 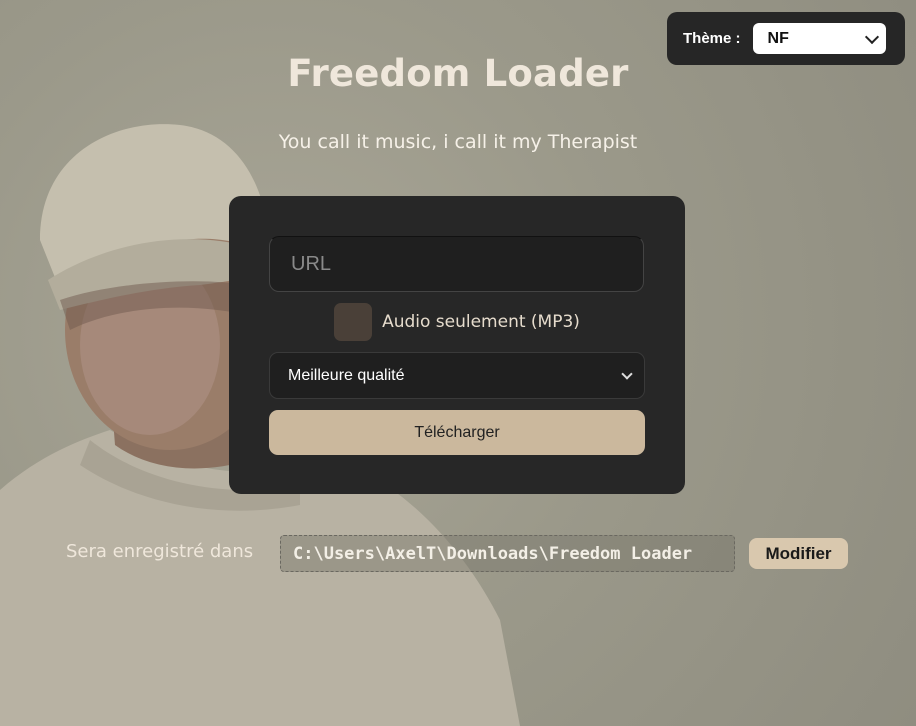 What do you see at coordinates (457, 375) in the screenshot?
I see `quality-select: Meilleure qualité` at bounding box center [457, 375].